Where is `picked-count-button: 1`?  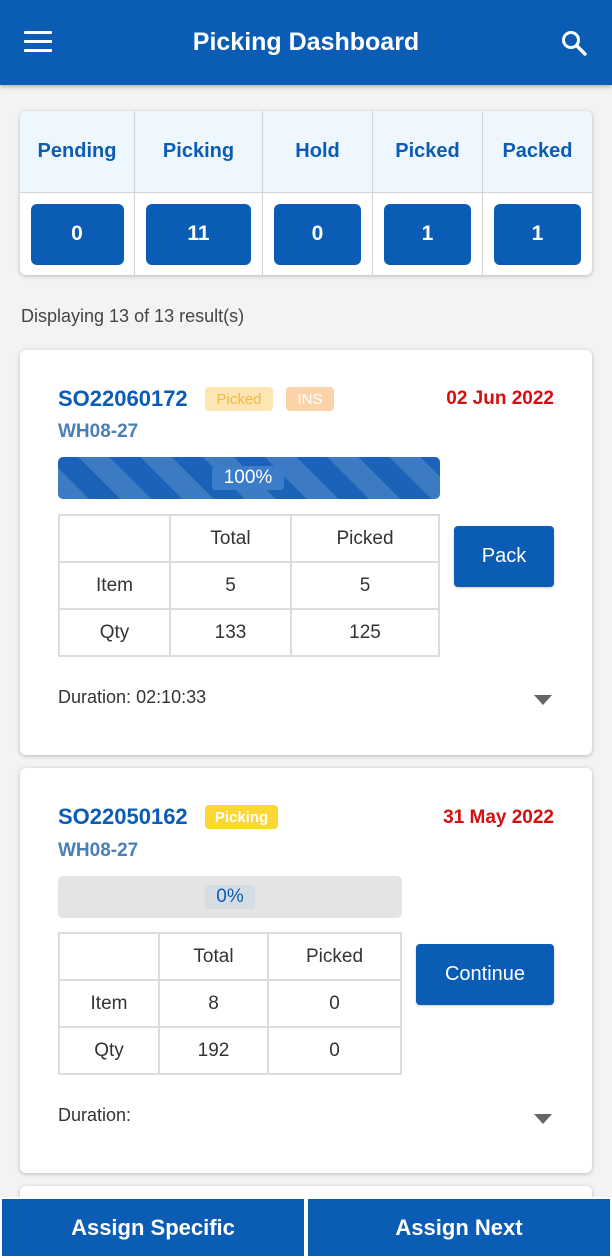 picked-count-button: 1 is located at coordinates (427, 234).